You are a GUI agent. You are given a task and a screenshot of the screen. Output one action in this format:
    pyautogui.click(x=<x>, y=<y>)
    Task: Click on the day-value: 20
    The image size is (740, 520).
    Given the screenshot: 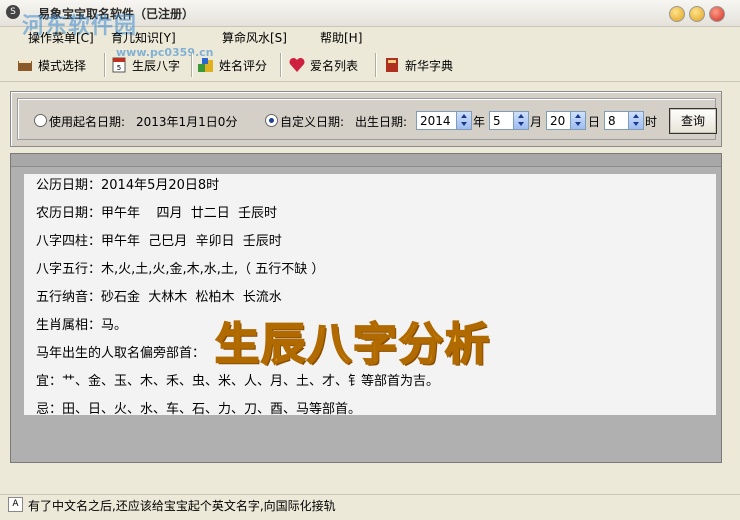 What is the action you would take?
    pyautogui.click(x=558, y=121)
    